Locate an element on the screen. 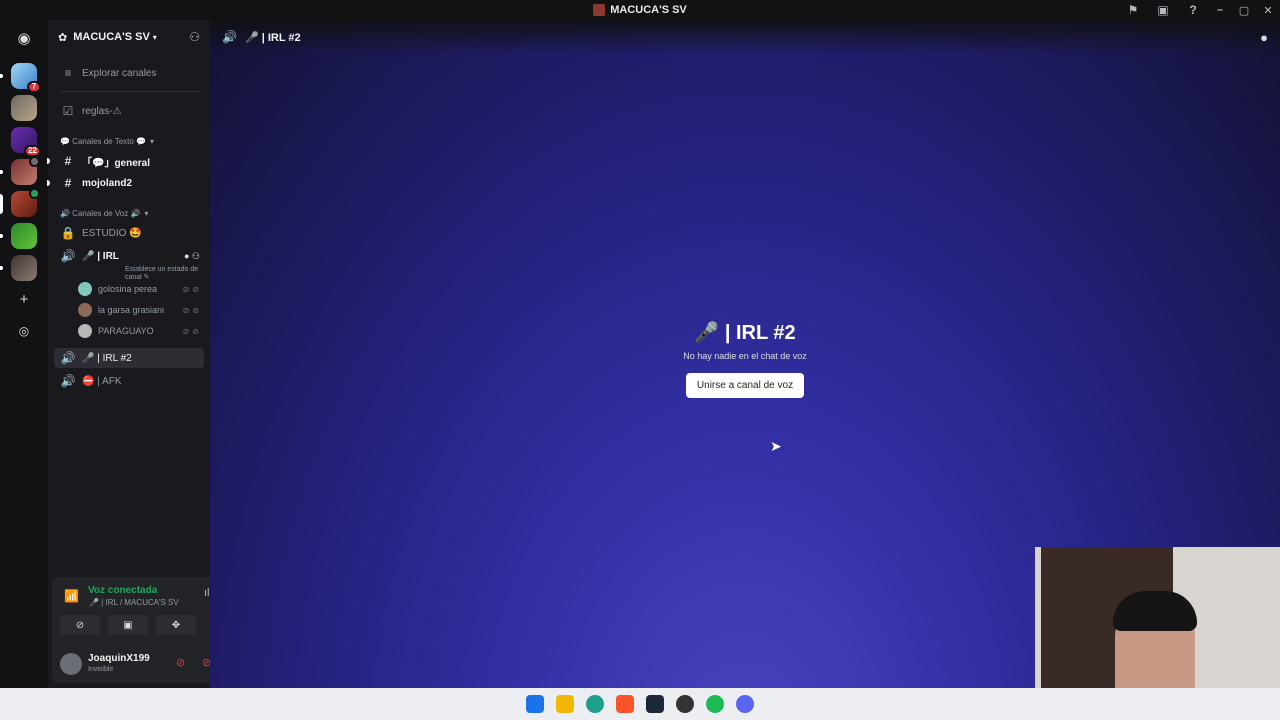 The height and width of the screenshot is (720, 1280). guild-name: MACUCA'S SV is located at coordinates (111, 37).